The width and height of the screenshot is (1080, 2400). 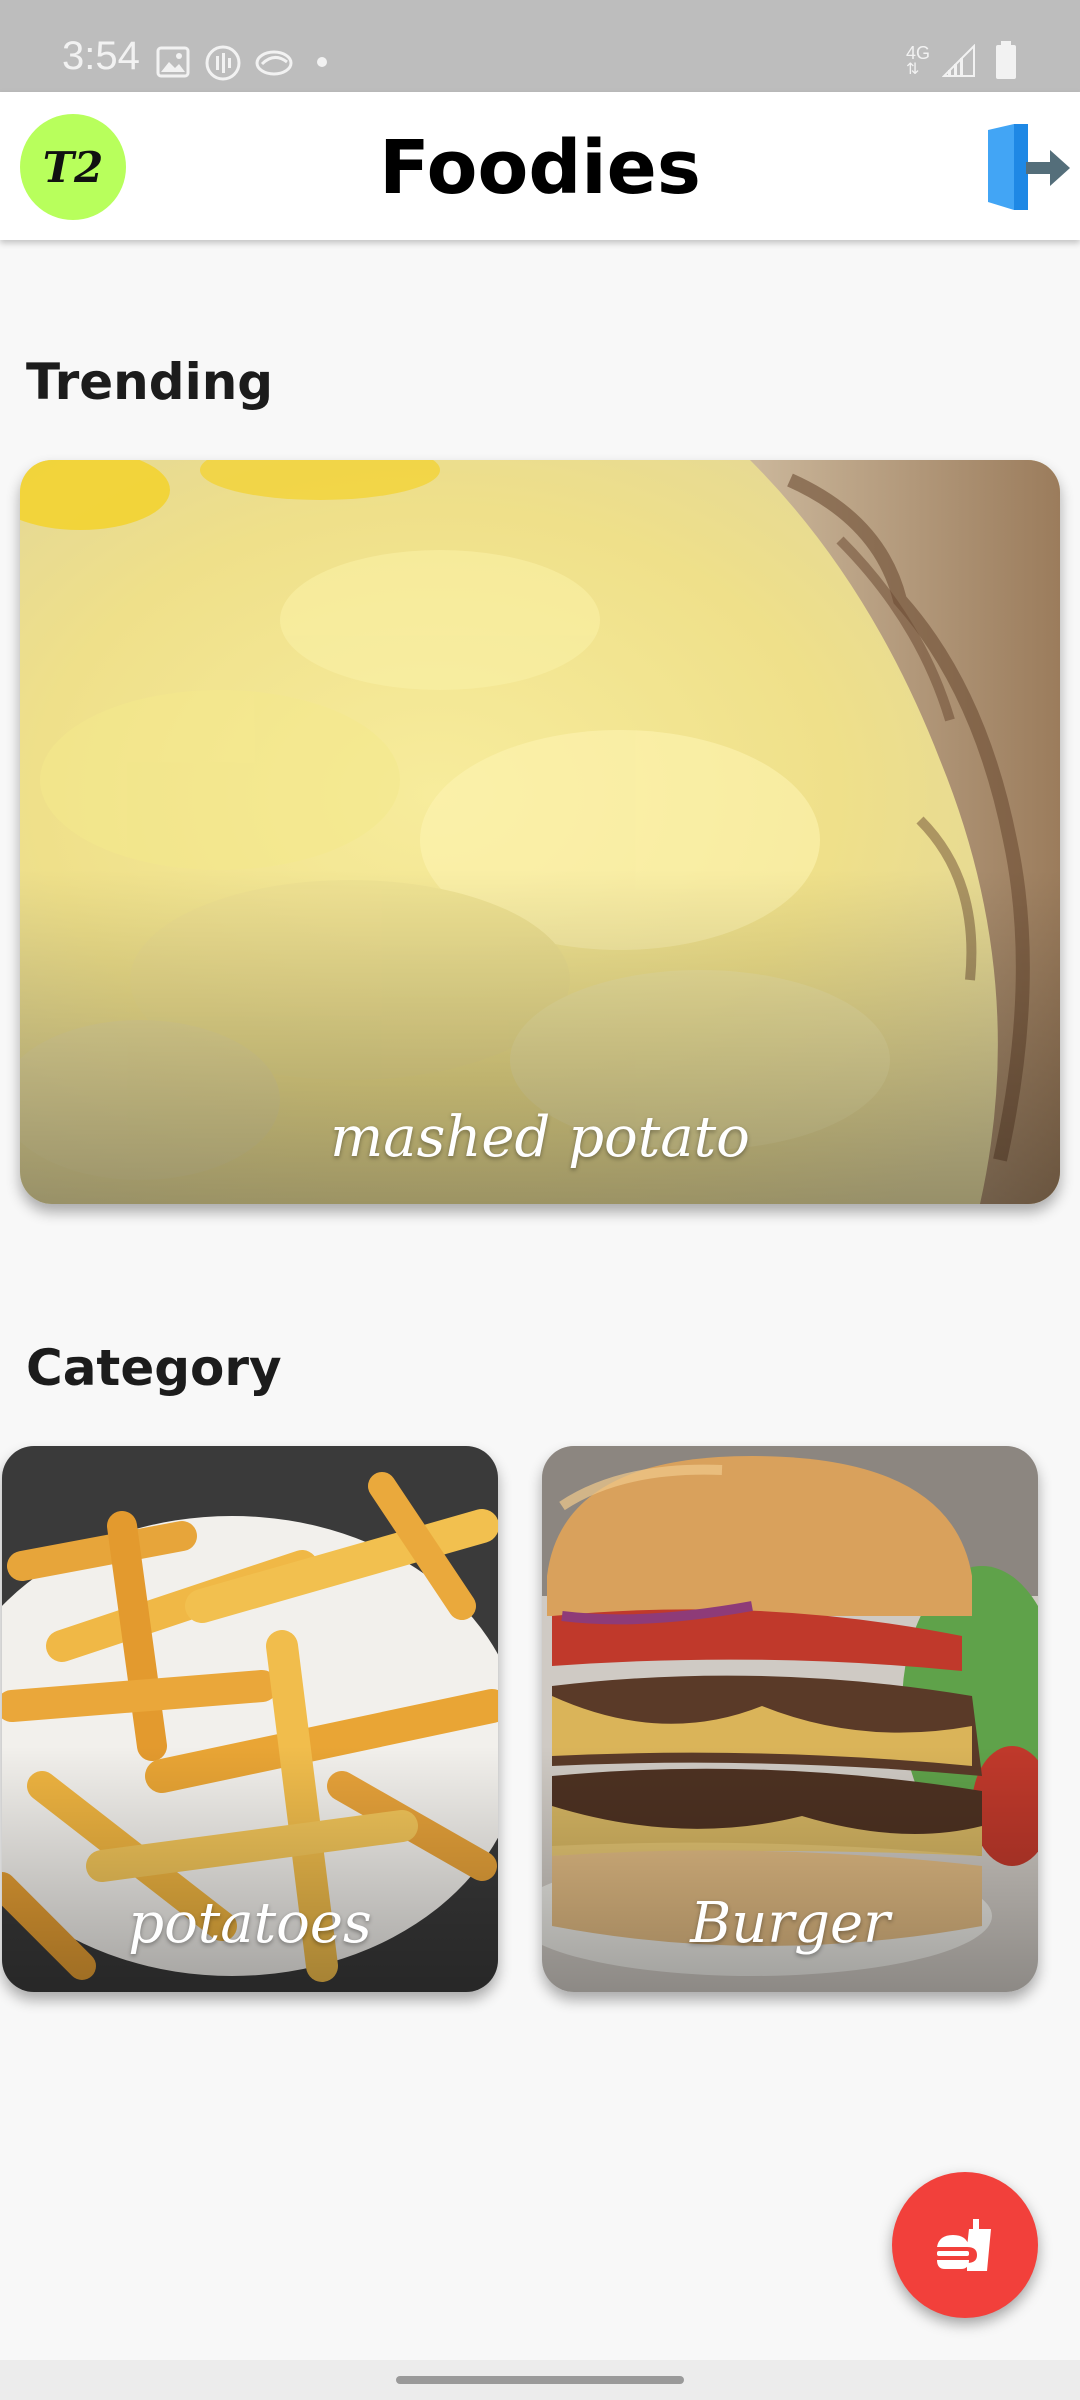 I want to click on network-label: 4G, so click(x=918, y=53).